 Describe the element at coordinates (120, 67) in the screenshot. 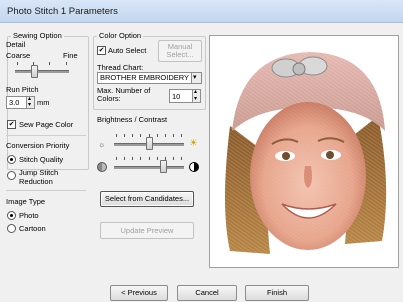

I see `thread-chart-label: Thread Chart:` at that location.